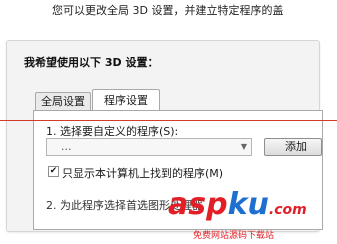 This screenshot has width=337, height=244. What do you see at coordinates (243, 146) in the screenshot?
I see `chevron-down-icon: ▼` at bounding box center [243, 146].